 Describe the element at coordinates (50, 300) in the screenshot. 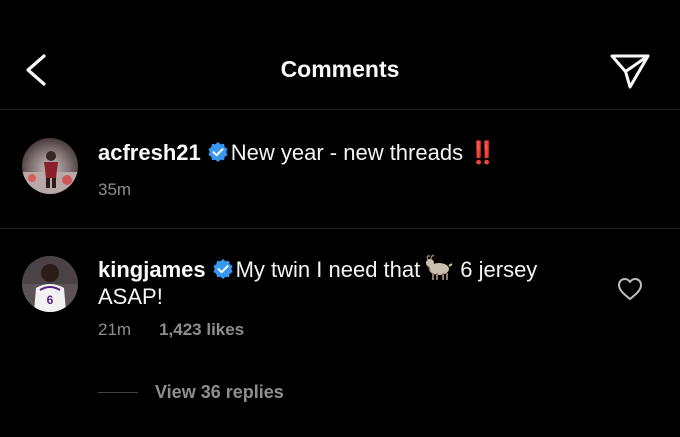

I see `svg-text: 6` at that location.